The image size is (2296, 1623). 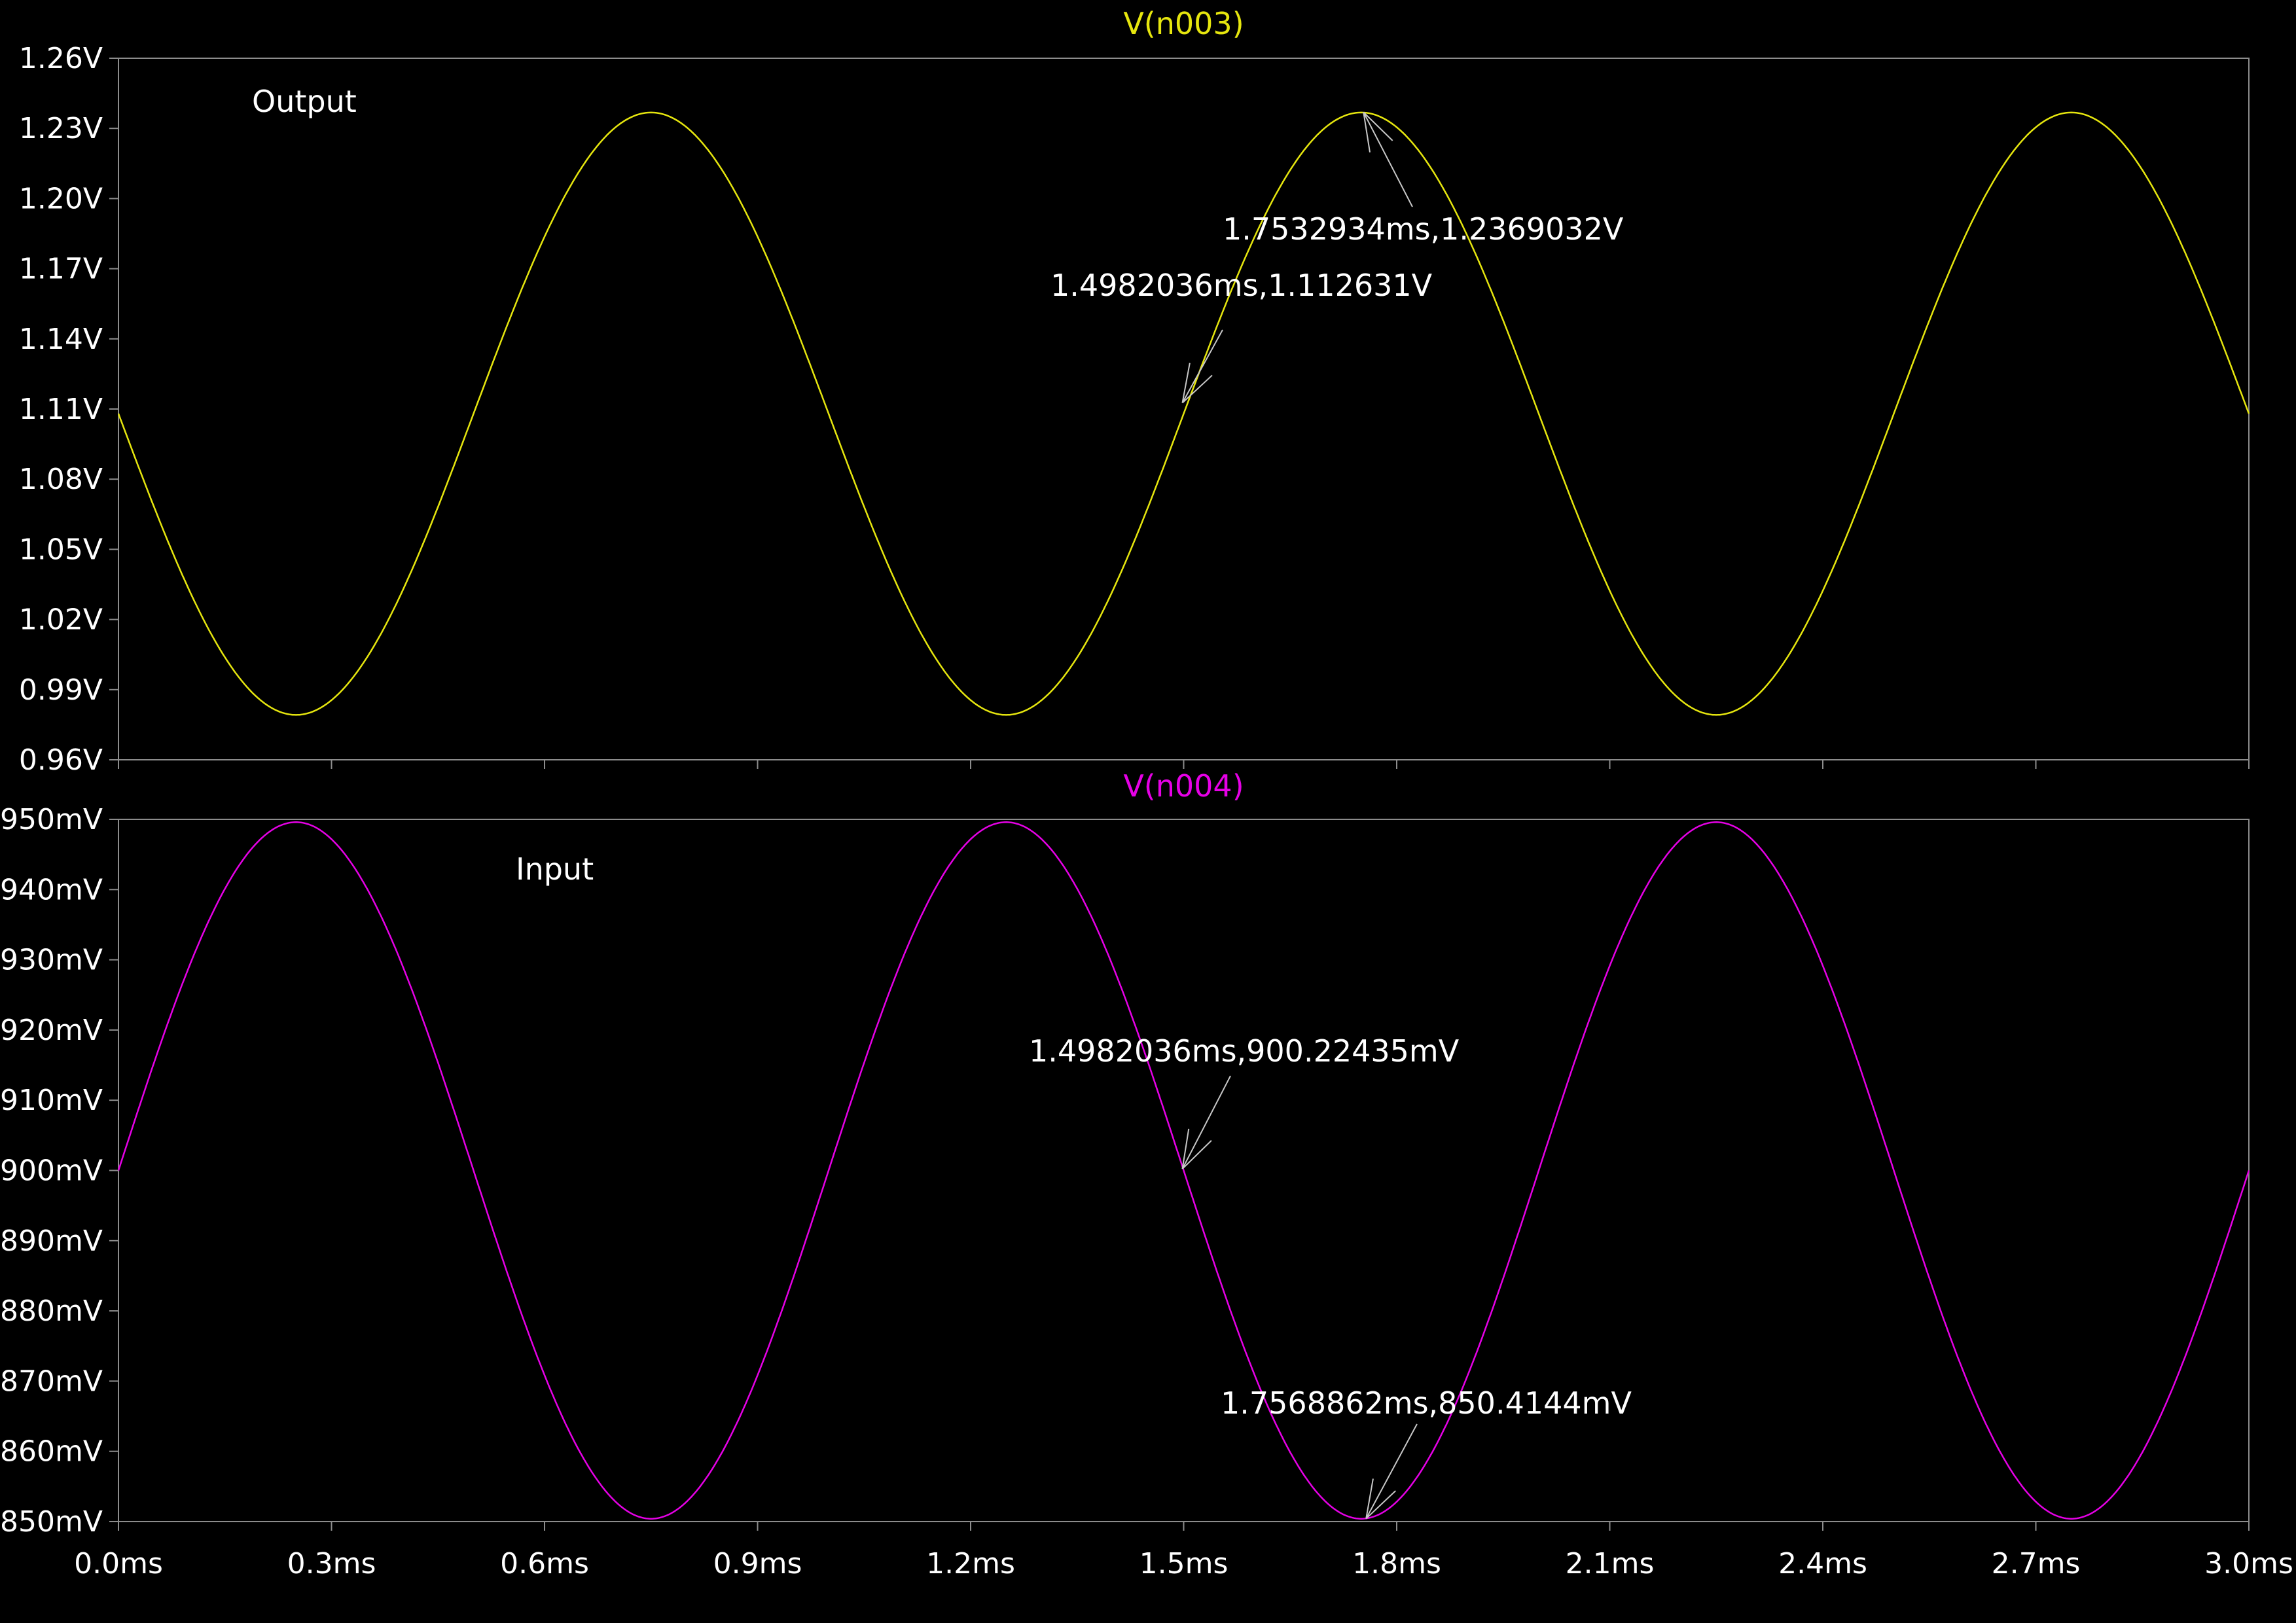 I want to click on y-tick-label: 910mV, so click(x=51, y=1100).